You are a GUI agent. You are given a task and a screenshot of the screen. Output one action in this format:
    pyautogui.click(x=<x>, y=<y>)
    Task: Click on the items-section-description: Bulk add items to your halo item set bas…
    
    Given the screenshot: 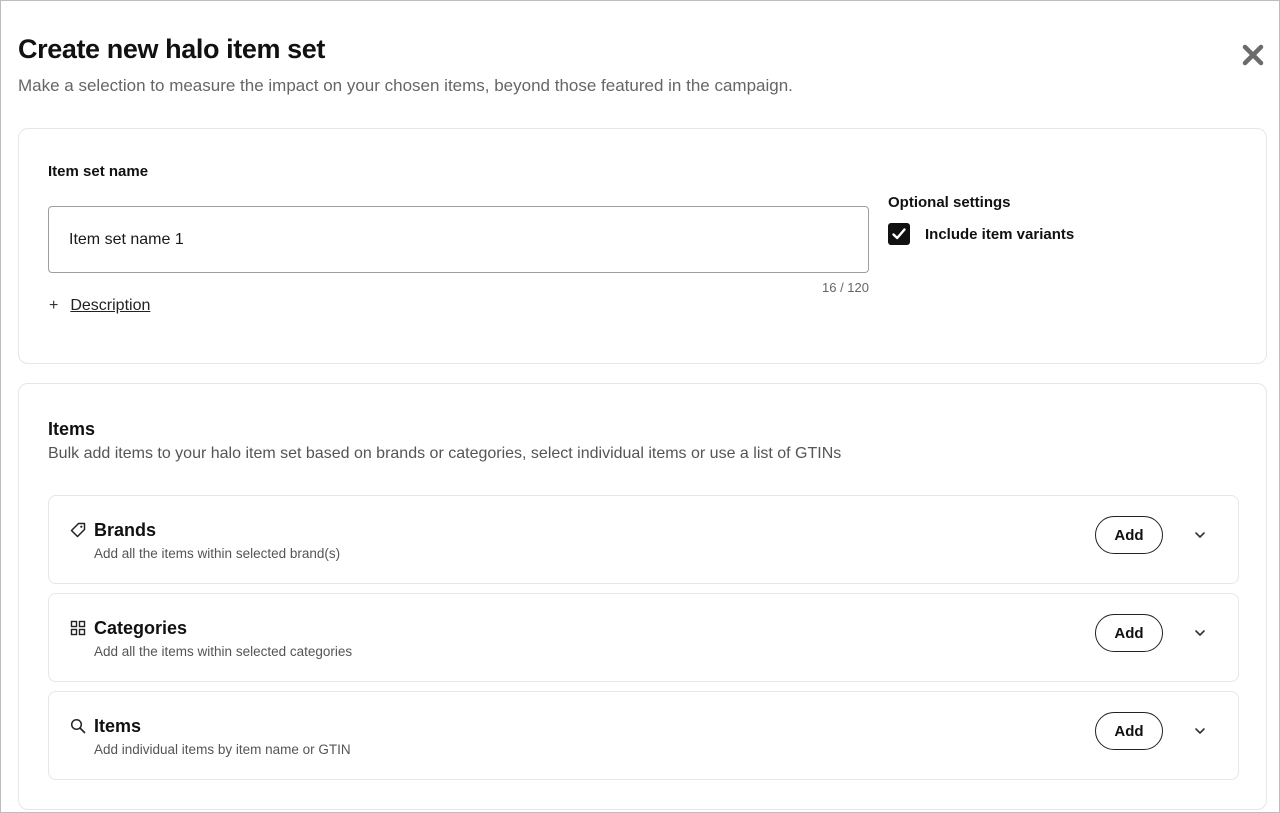 What is the action you would take?
    pyautogui.click(x=445, y=453)
    